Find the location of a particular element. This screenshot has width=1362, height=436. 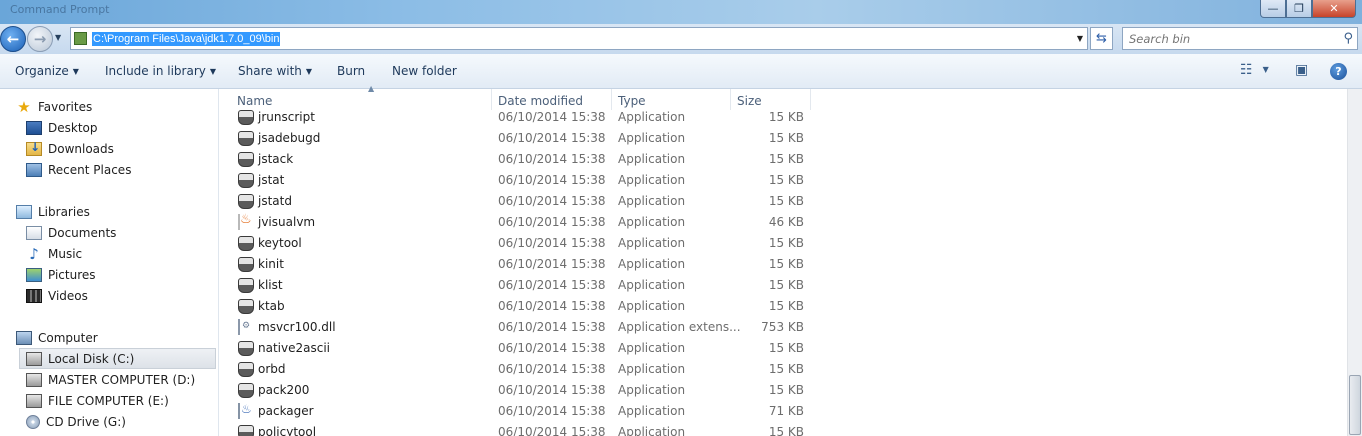

nav-cd-drive-g: CD Drive (G:) is located at coordinates (121, 421).